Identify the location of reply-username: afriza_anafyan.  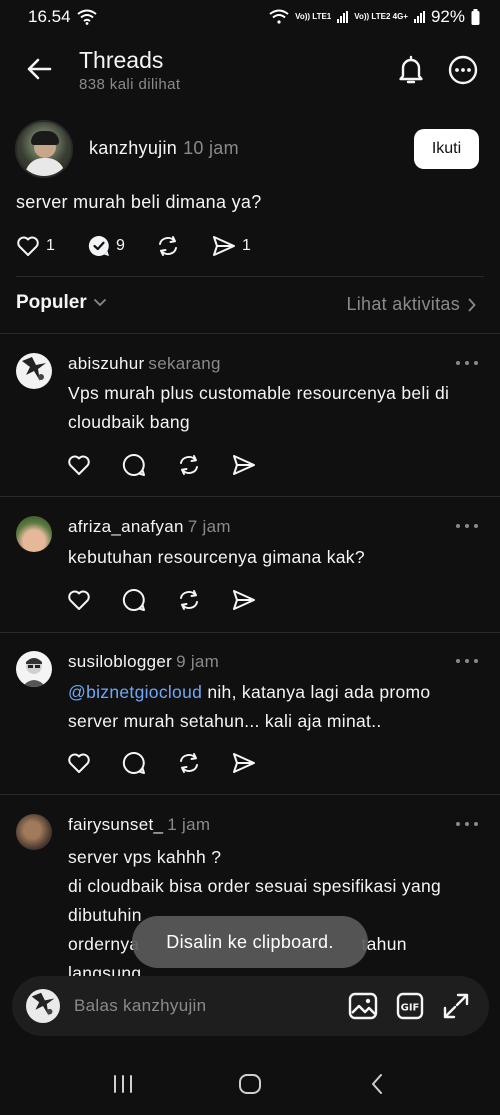
(126, 526).